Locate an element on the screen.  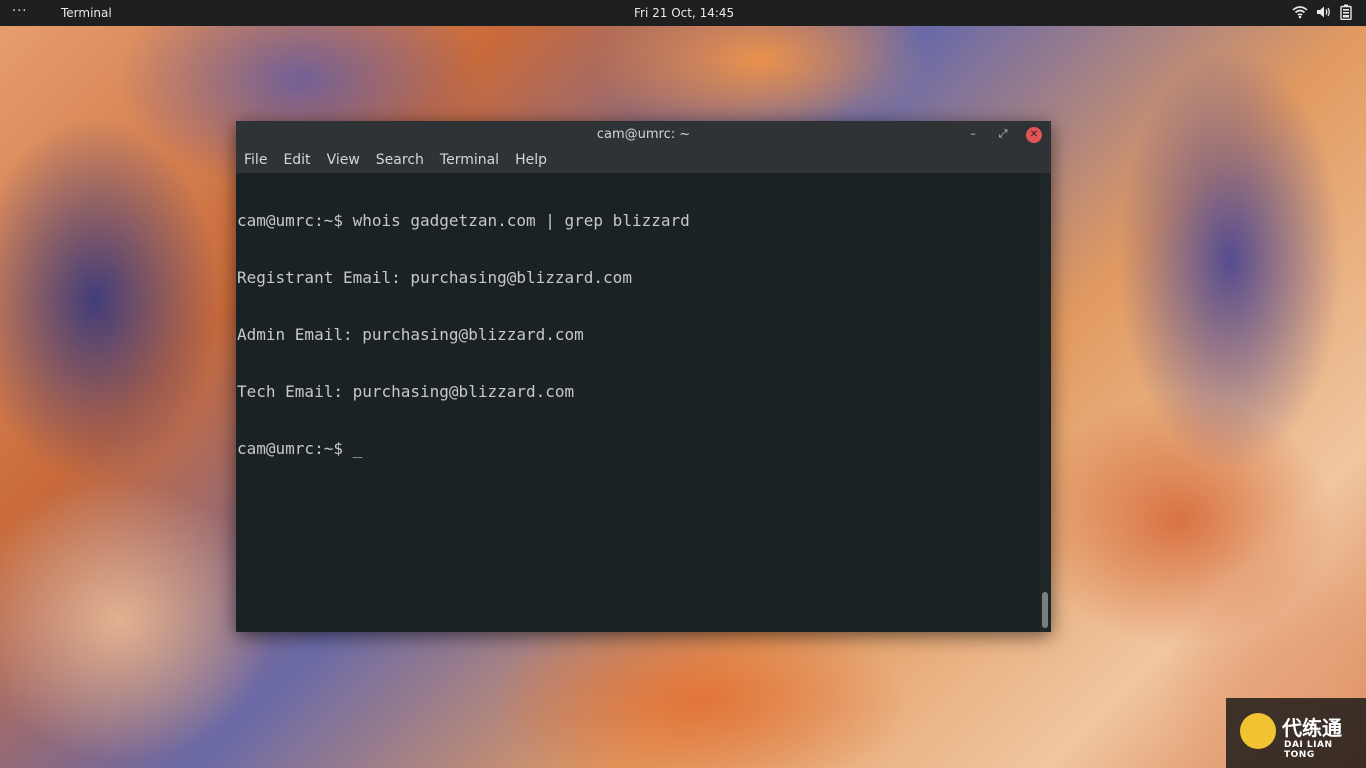
system-tray is located at coordinates (1322, 12).